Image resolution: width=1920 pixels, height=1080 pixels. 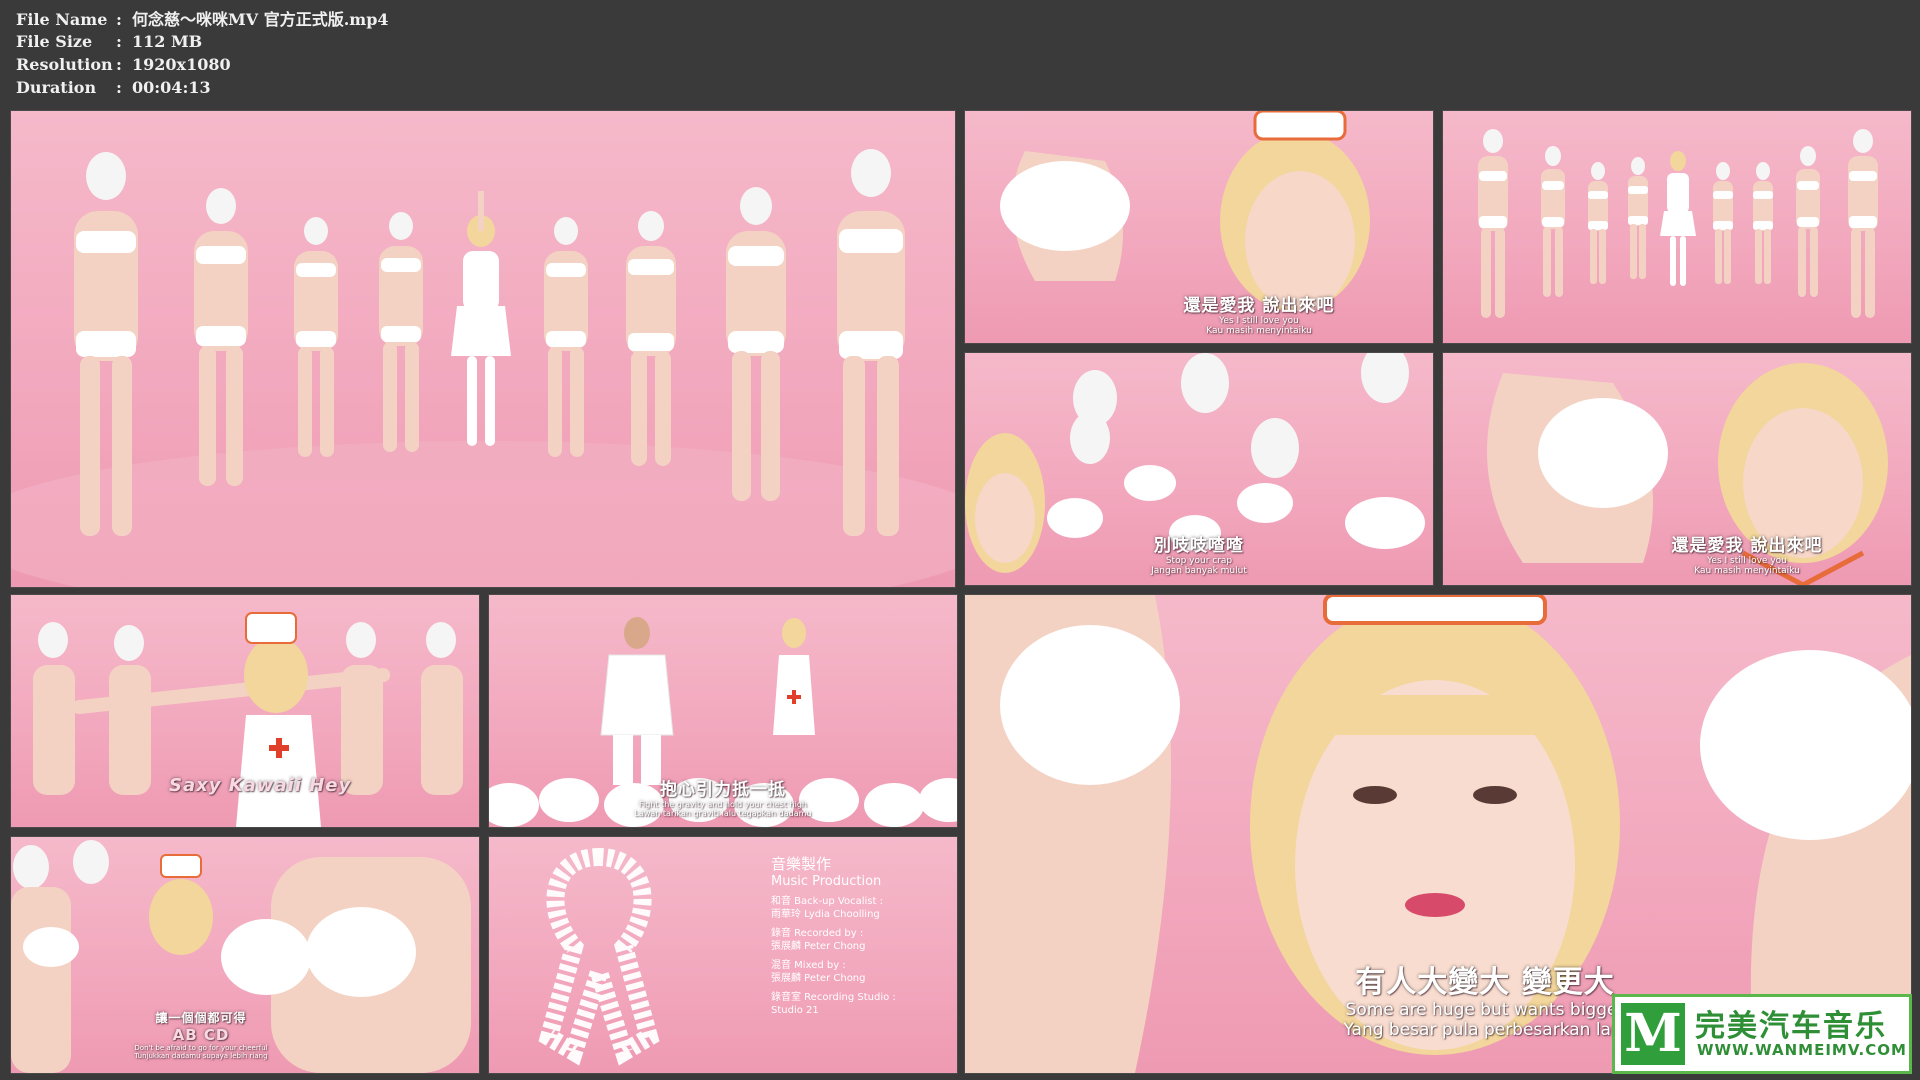 What do you see at coordinates (201, 1018) in the screenshot?
I see `subtitle-zh: 讓一個個都可得` at bounding box center [201, 1018].